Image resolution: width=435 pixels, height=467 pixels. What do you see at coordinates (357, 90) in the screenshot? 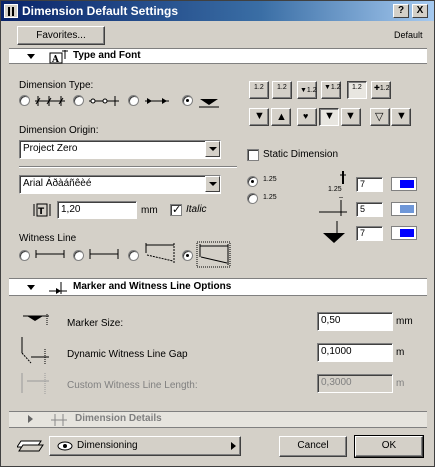
I see `text-pos-button-5: 1.2` at bounding box center [357, 90].